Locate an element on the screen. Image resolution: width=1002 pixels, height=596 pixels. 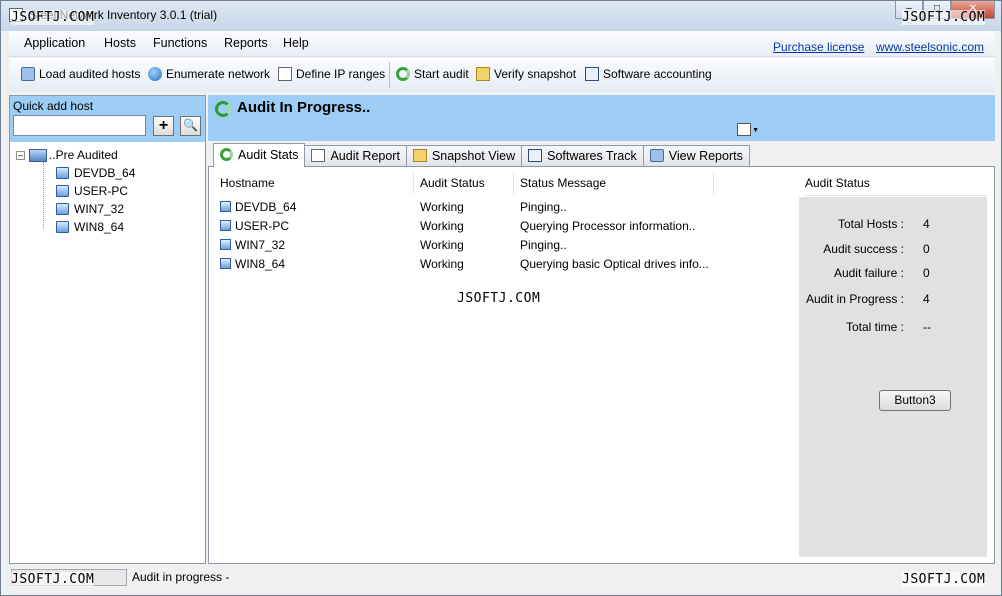
cell-hostname: WIN7_32 is located at coordinates (314, 243).